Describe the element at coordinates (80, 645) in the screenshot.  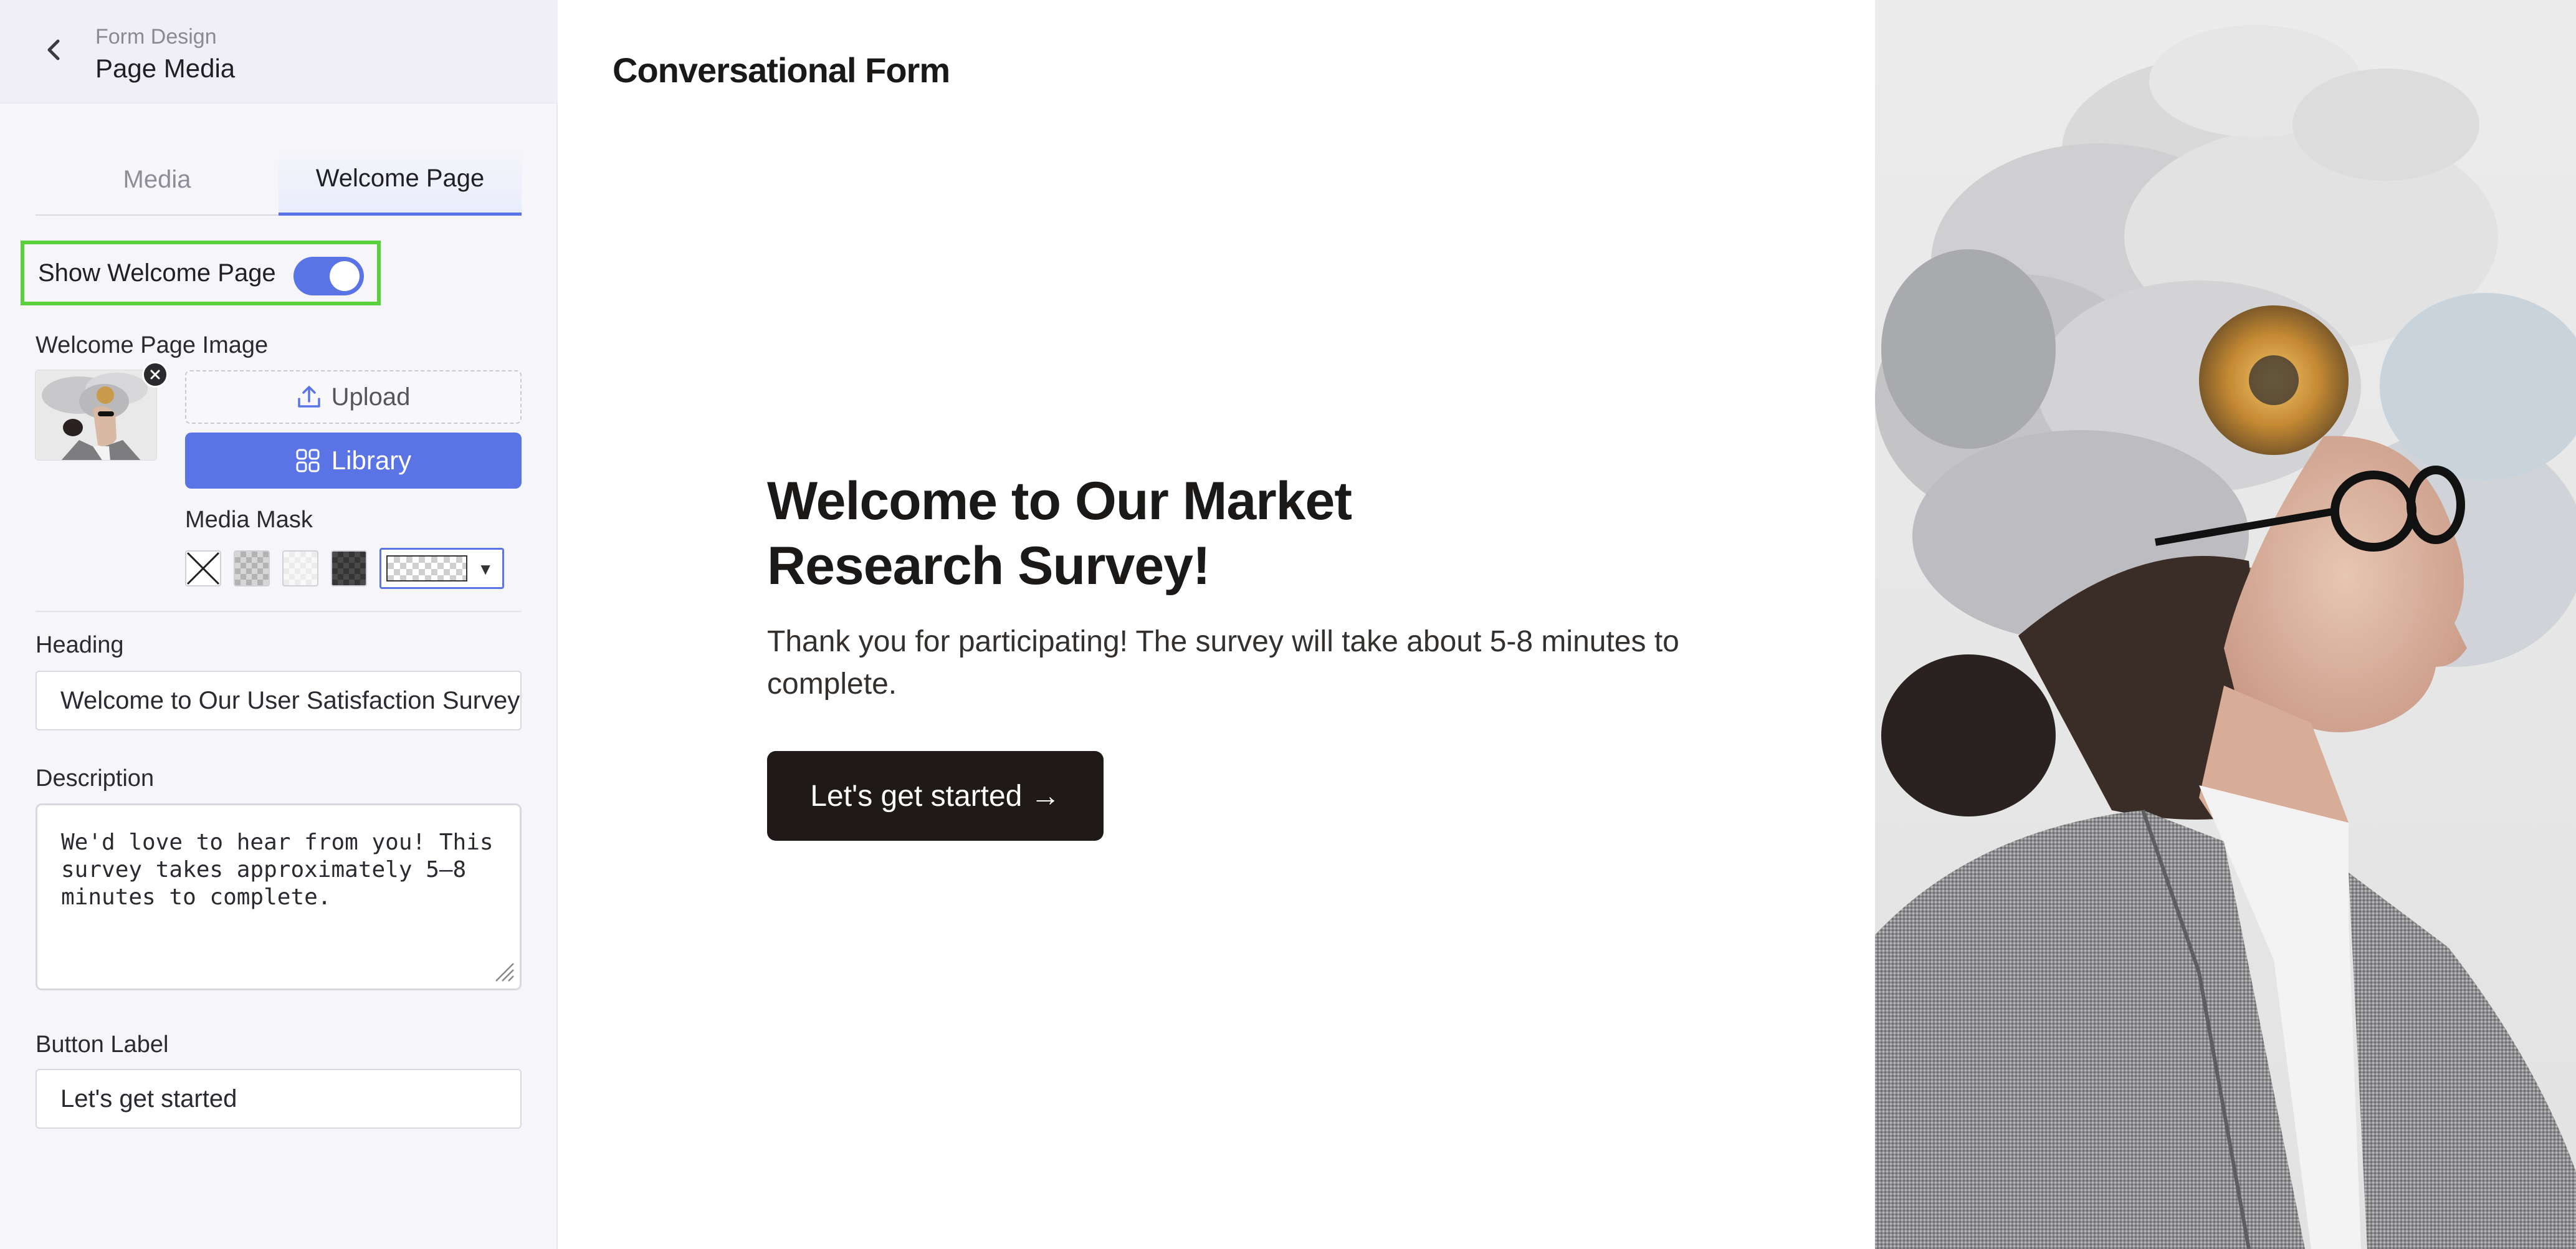
I see `heading-field-label: Heading` at that location.